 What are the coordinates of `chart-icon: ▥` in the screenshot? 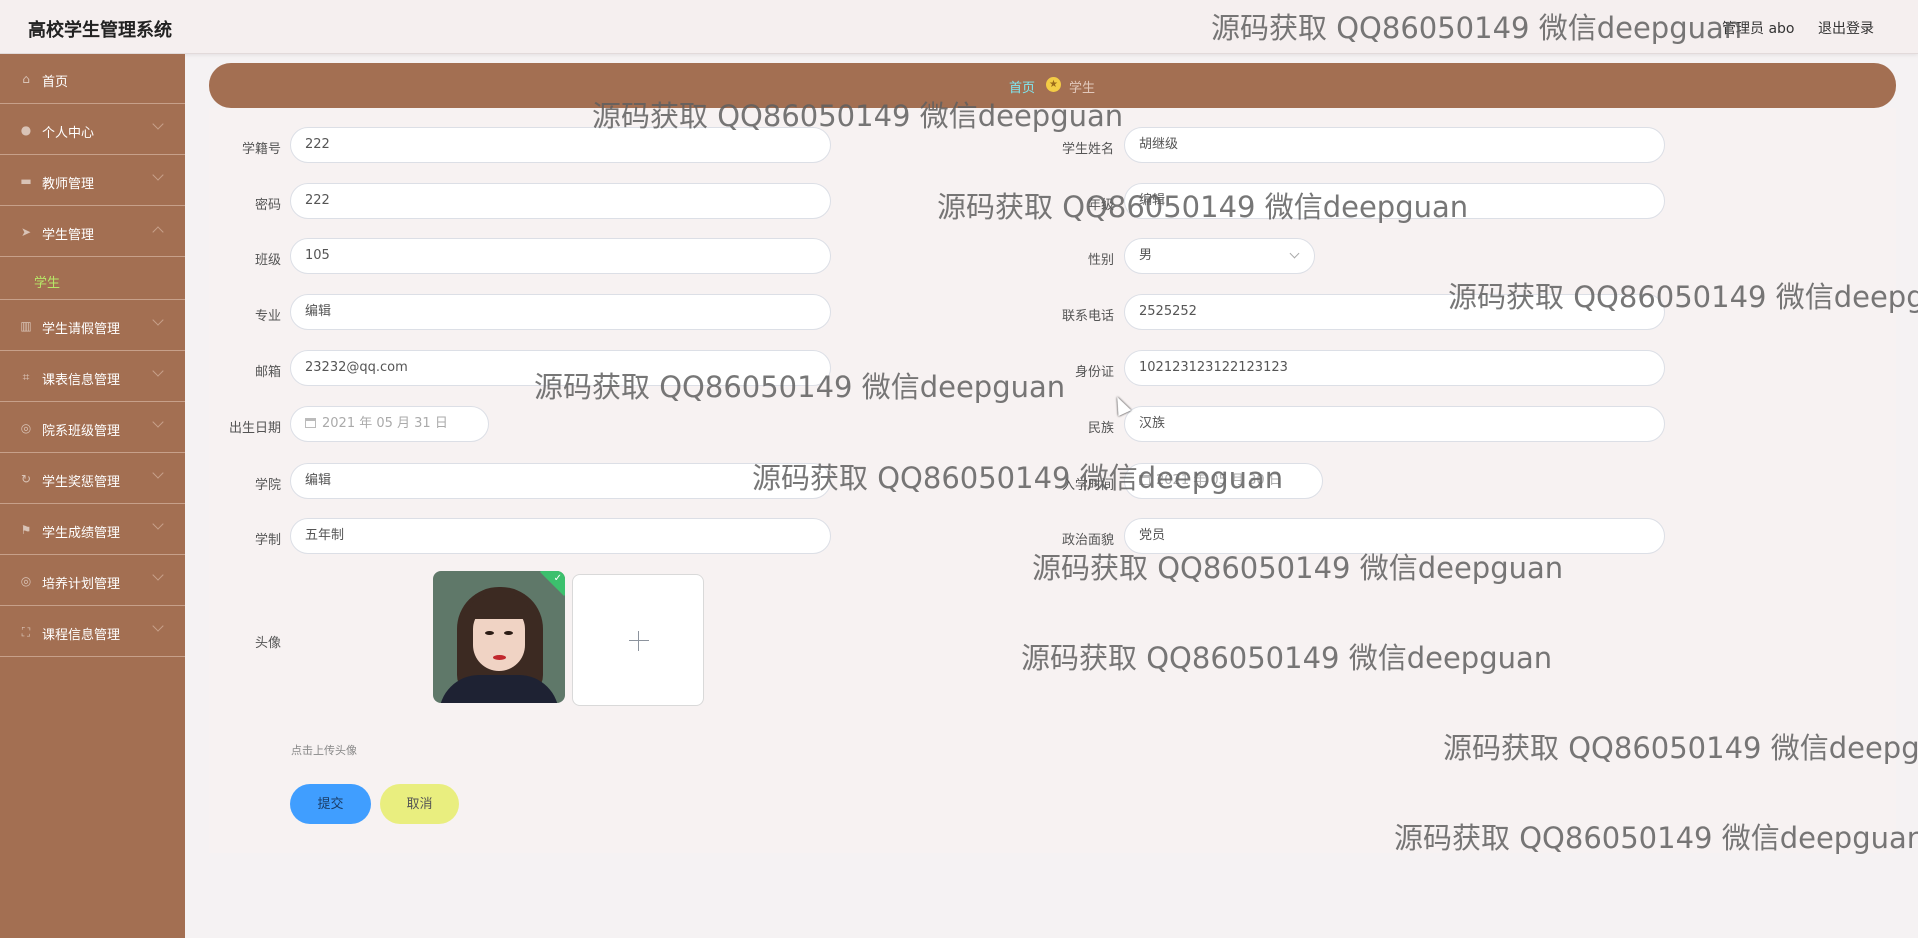 It's located at (26, 326).